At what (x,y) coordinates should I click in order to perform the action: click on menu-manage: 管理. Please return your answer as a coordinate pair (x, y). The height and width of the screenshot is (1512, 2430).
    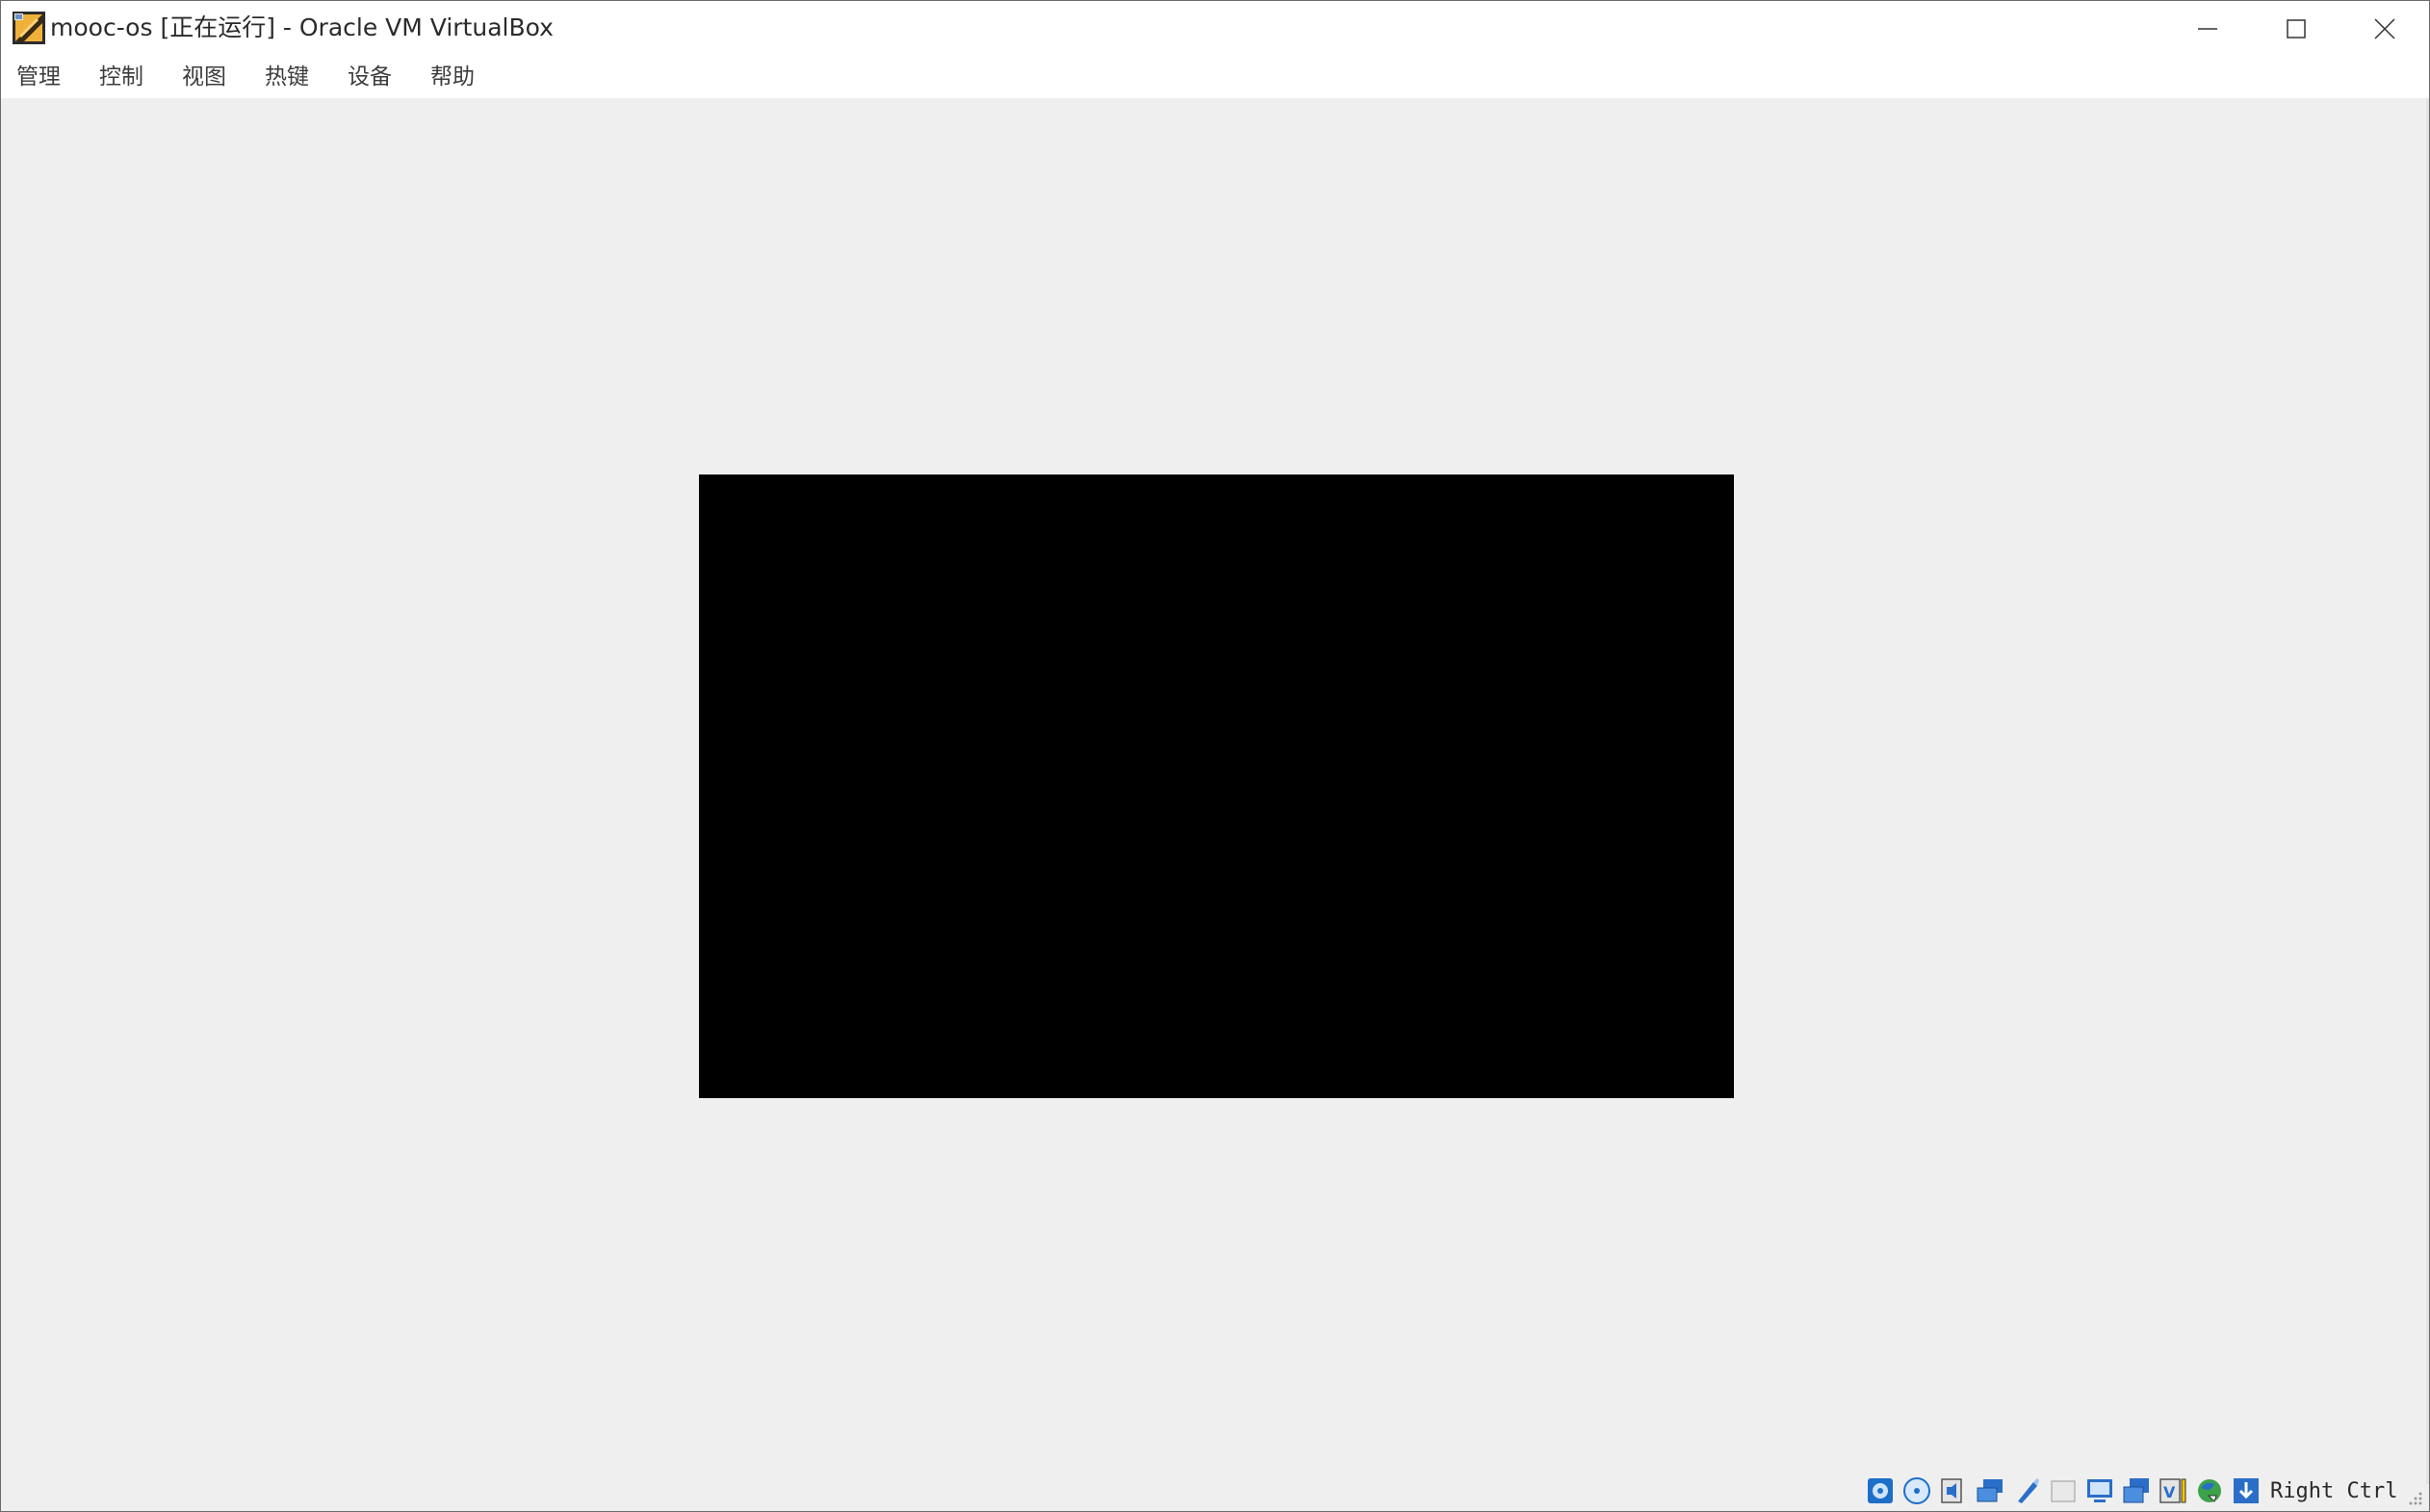
    Looking at the image, I should click on (38, 77).